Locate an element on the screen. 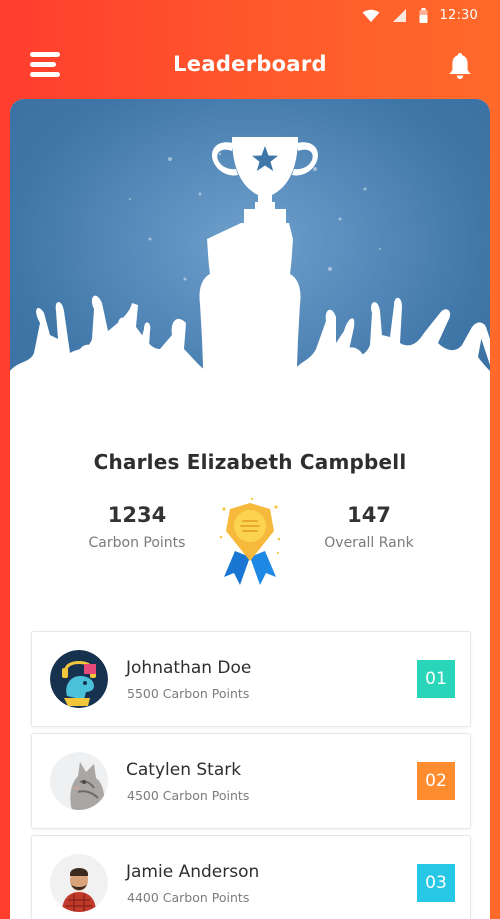 This screenshot has height=919, width=500. medal-icon is located at coordinates (250, 541).